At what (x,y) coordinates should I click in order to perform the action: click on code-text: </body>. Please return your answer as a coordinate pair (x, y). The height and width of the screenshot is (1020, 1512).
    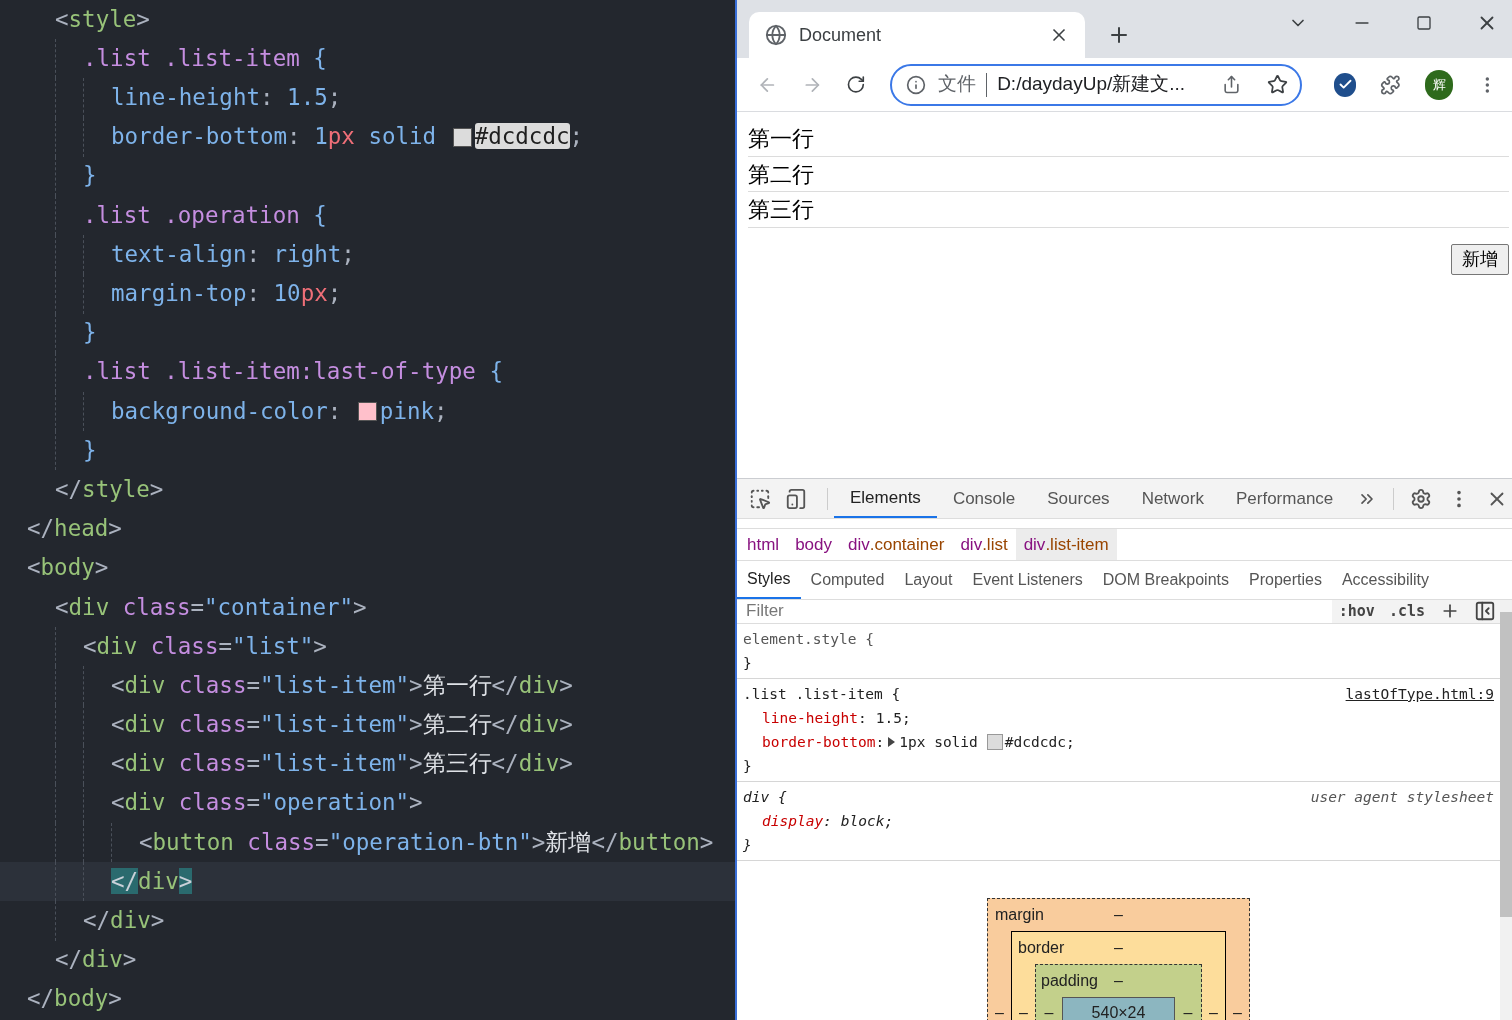
    Looking at the image, I should click on (74, 999).